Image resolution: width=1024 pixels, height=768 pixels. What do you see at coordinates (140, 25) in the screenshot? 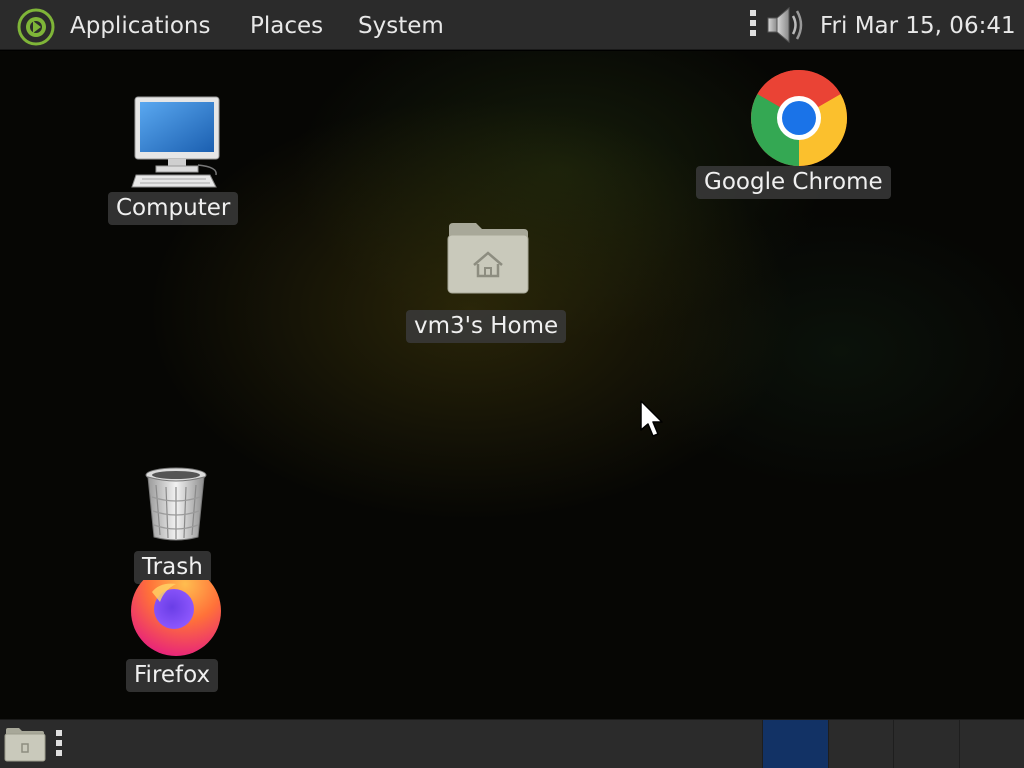
I see `applications-menu: Applications` at bounding box center [140, 25].